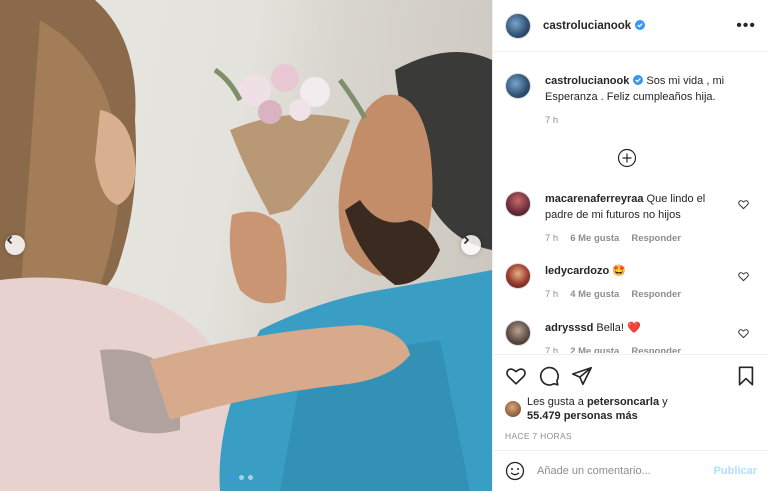  What do you see at coordinates (735, 471) in the screenshot?
I see `publish-button: Publicar` at bounding box center [735, 471].